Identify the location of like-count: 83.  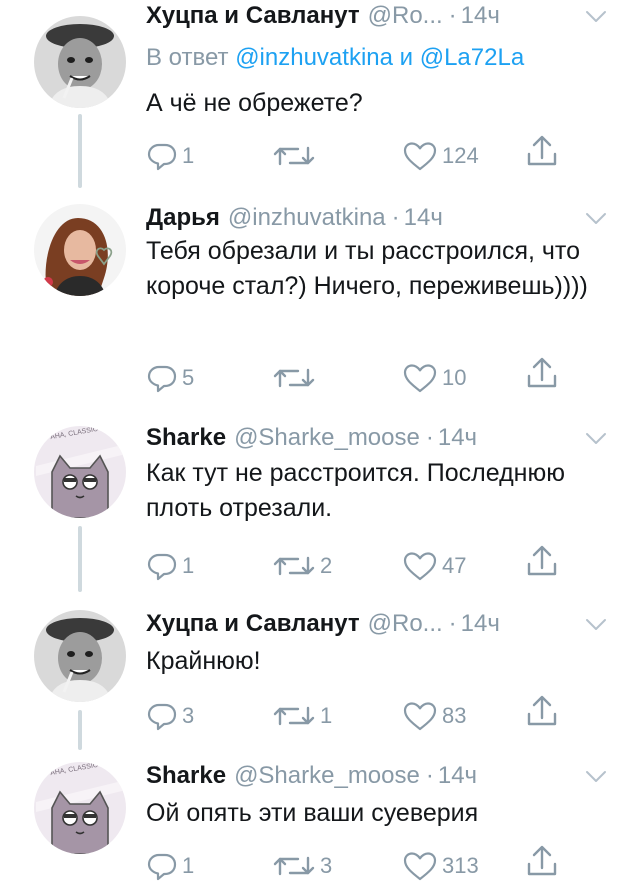
(454, 715).